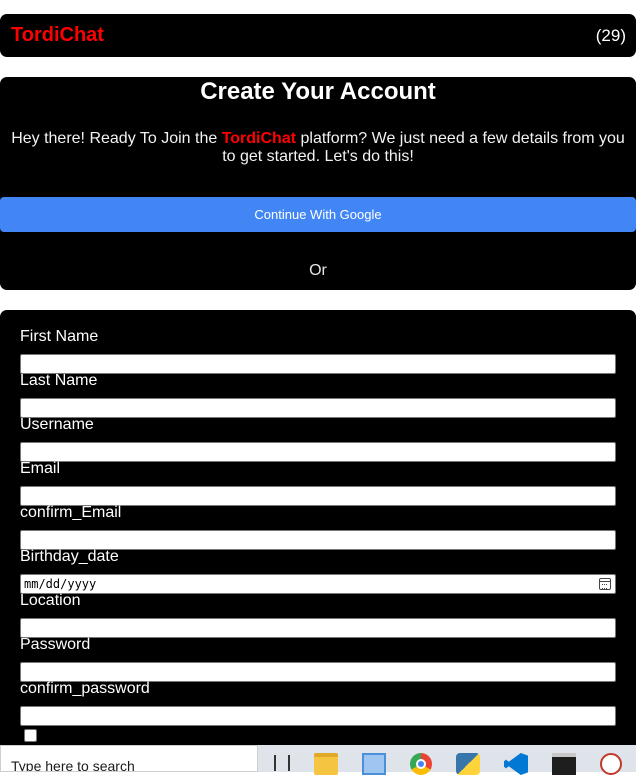 The height and width of the screenshot is (775, 636). I want to click on location-label: Location, so click(50, 600).